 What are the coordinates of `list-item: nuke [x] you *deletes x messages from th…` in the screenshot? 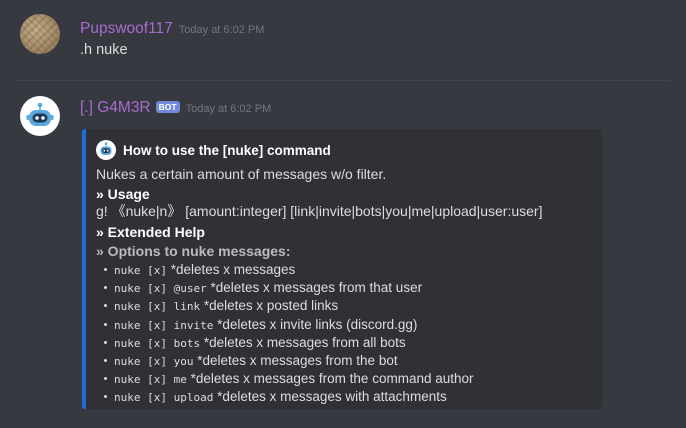 It's located at (343, 361).